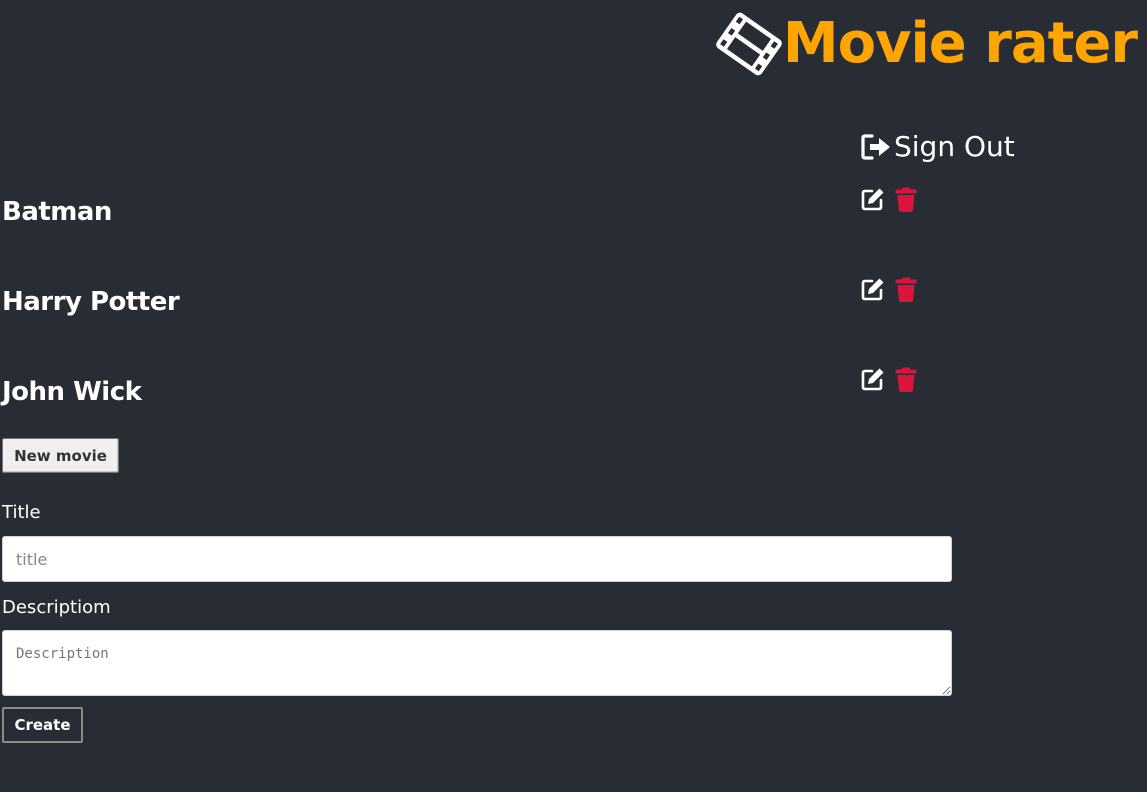 The width and height of the screenshot is (1147, 792). I want to click on sign-out-label: Sign Out, so click(954, 146).